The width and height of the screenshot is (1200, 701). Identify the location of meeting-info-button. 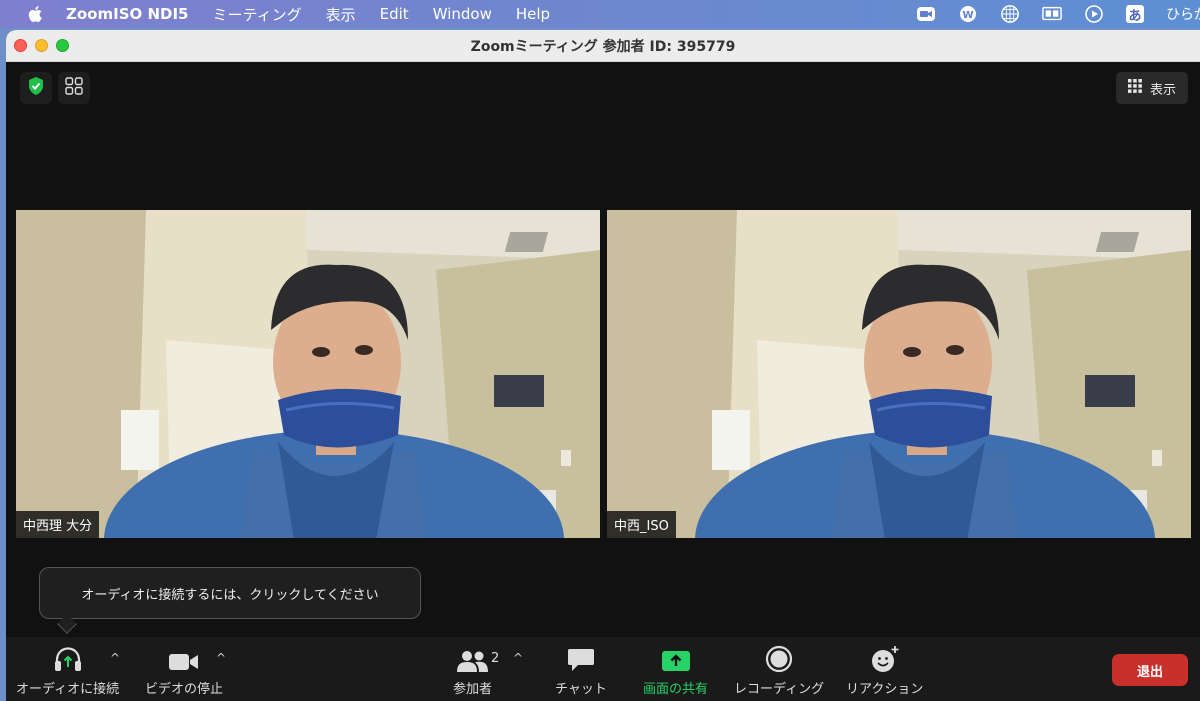
(74, 88).